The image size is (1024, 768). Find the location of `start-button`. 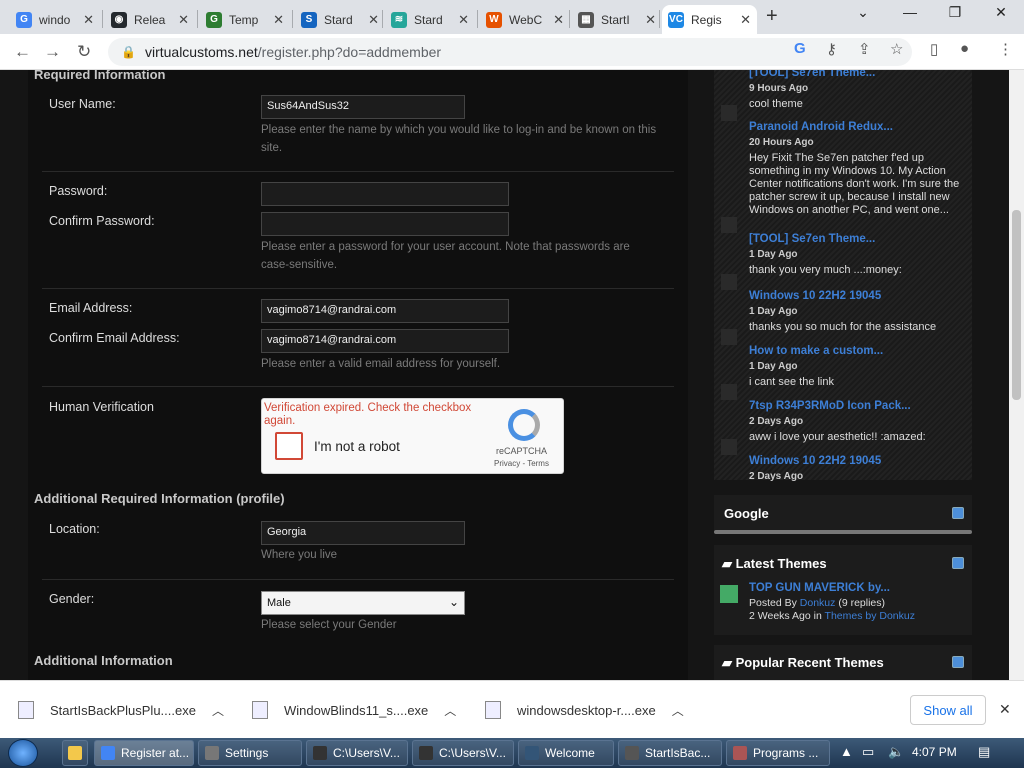

start-button is located at coordinates (23, 753).